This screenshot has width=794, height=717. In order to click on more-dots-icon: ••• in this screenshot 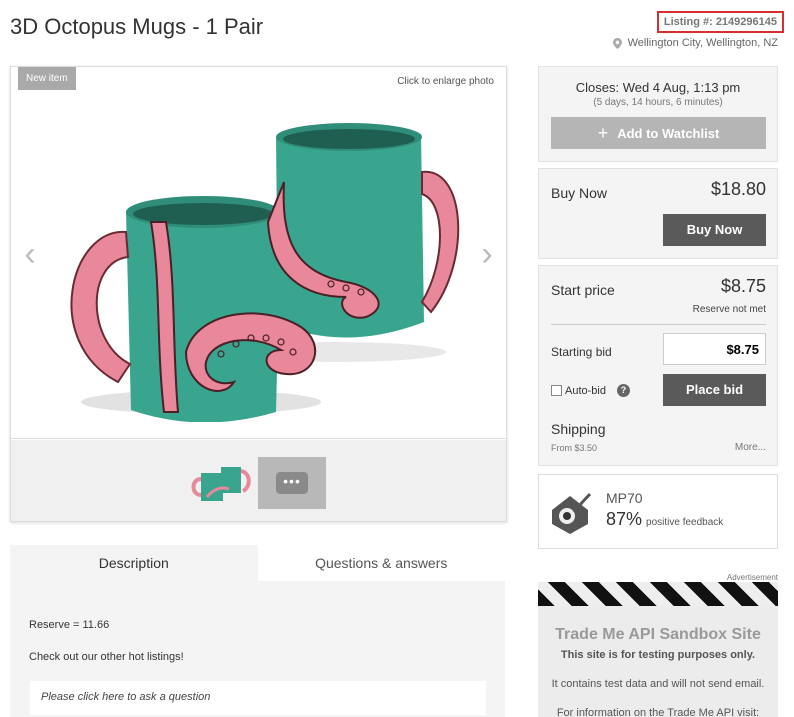, I will do `click(292, 483)`.